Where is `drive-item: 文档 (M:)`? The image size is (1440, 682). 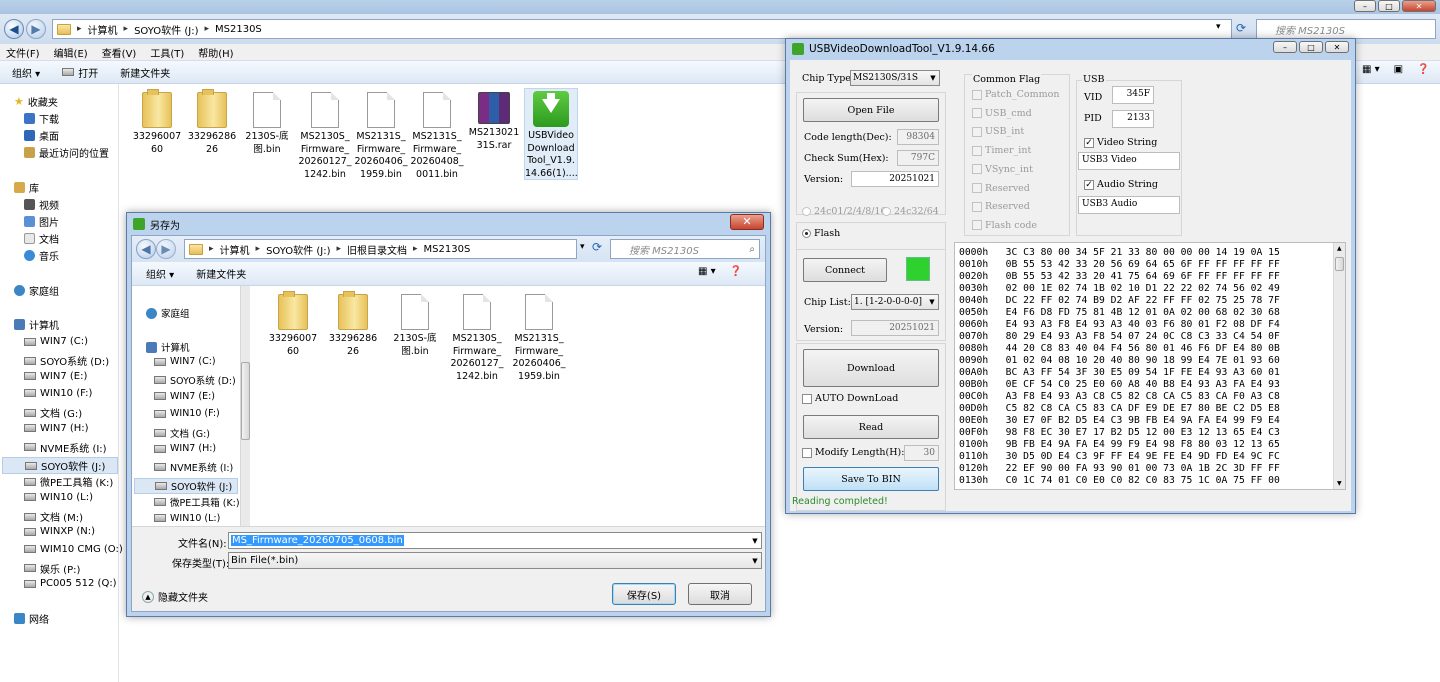
drive-item: 文档 (M:) is located at coordinates (53, 516).